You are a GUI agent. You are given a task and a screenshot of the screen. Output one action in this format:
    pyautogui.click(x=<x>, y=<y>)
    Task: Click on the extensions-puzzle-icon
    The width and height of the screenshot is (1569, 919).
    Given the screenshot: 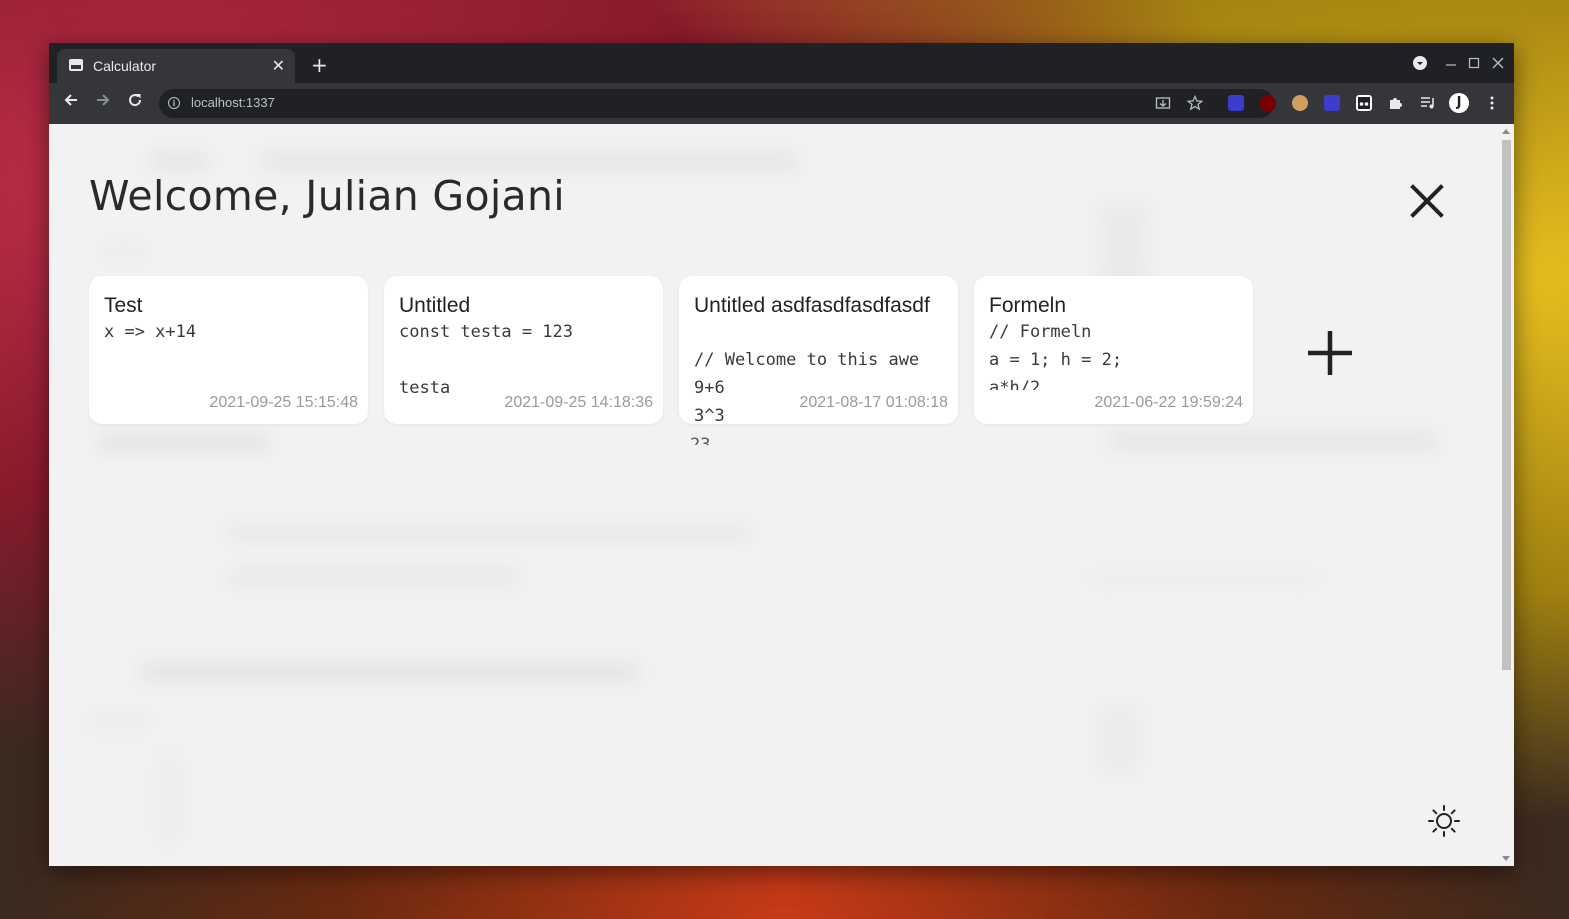 What is the action you would take?
    pyautogui.click(x=1396, y=103)
    